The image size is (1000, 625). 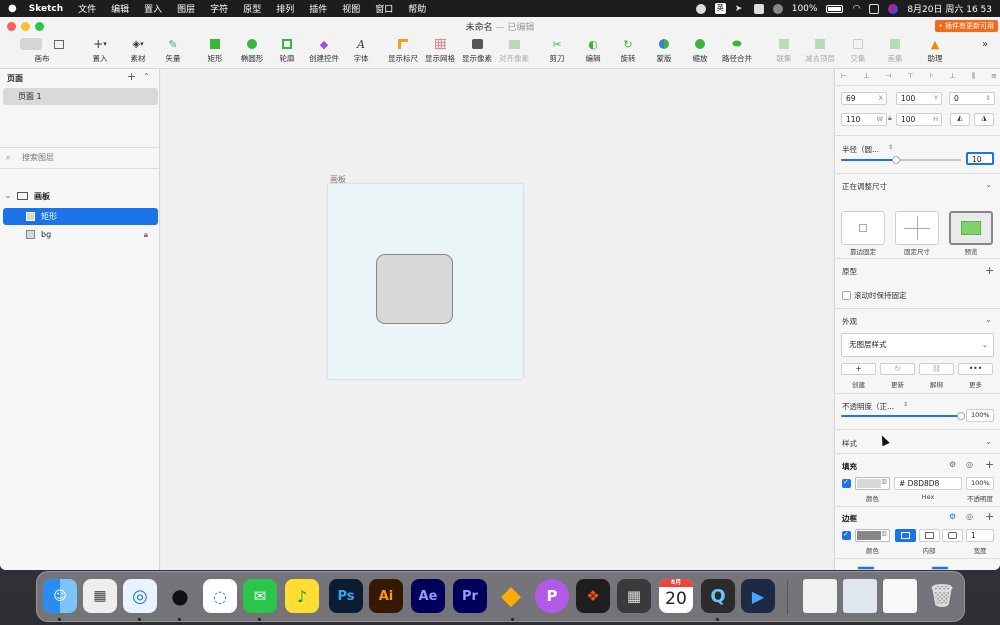 I want to click on search-input: ⌕ 搜索图层, so click(x=80, y=158).